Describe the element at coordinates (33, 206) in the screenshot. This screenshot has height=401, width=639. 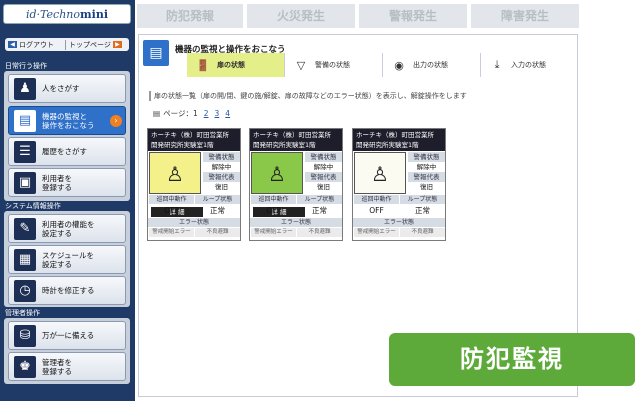
I see `section-label-system: システム情報操作` at that location.